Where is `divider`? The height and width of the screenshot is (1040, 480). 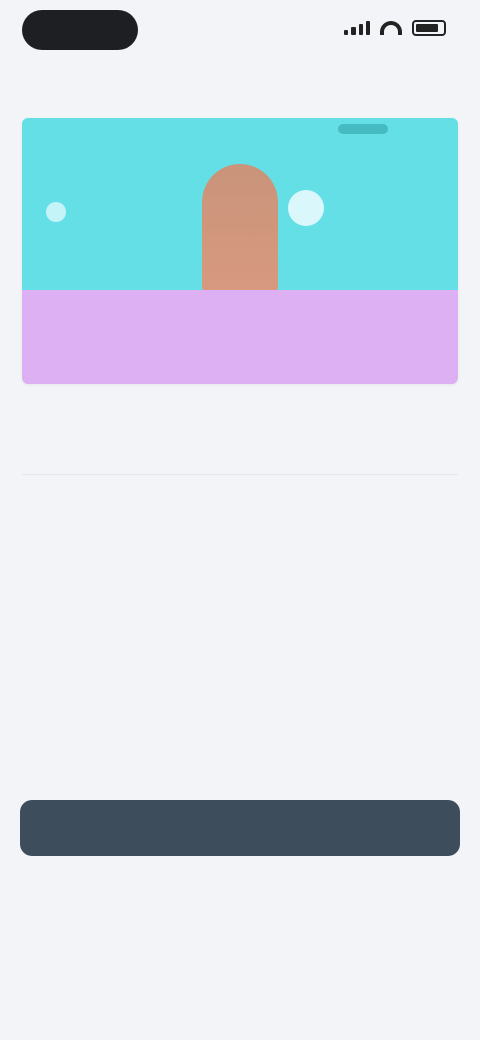
divider is located at coordinates (240, 474).